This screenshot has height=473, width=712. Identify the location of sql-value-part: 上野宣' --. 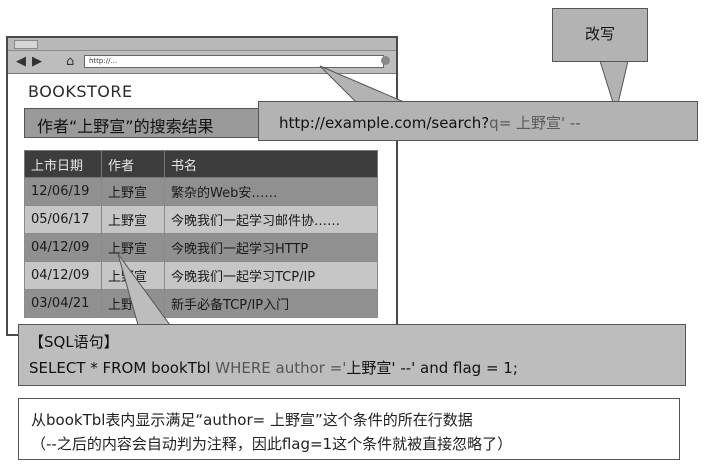
(379, 368).